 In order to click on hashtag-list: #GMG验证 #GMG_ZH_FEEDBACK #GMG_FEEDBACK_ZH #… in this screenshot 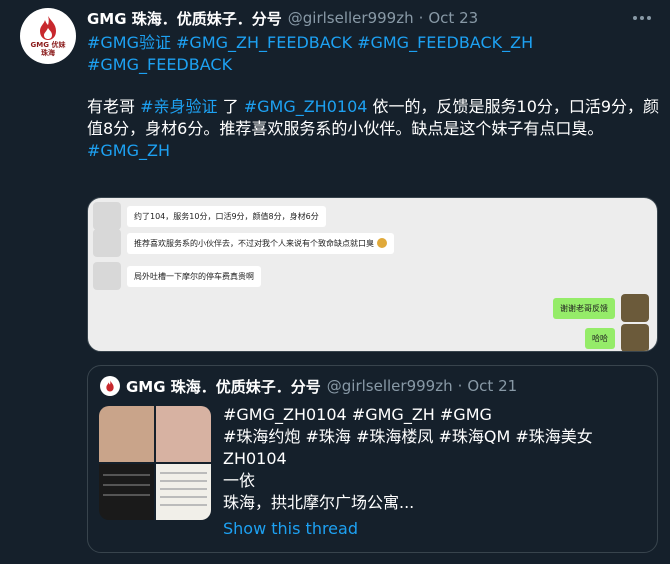, I will do `click(367, 54)`.